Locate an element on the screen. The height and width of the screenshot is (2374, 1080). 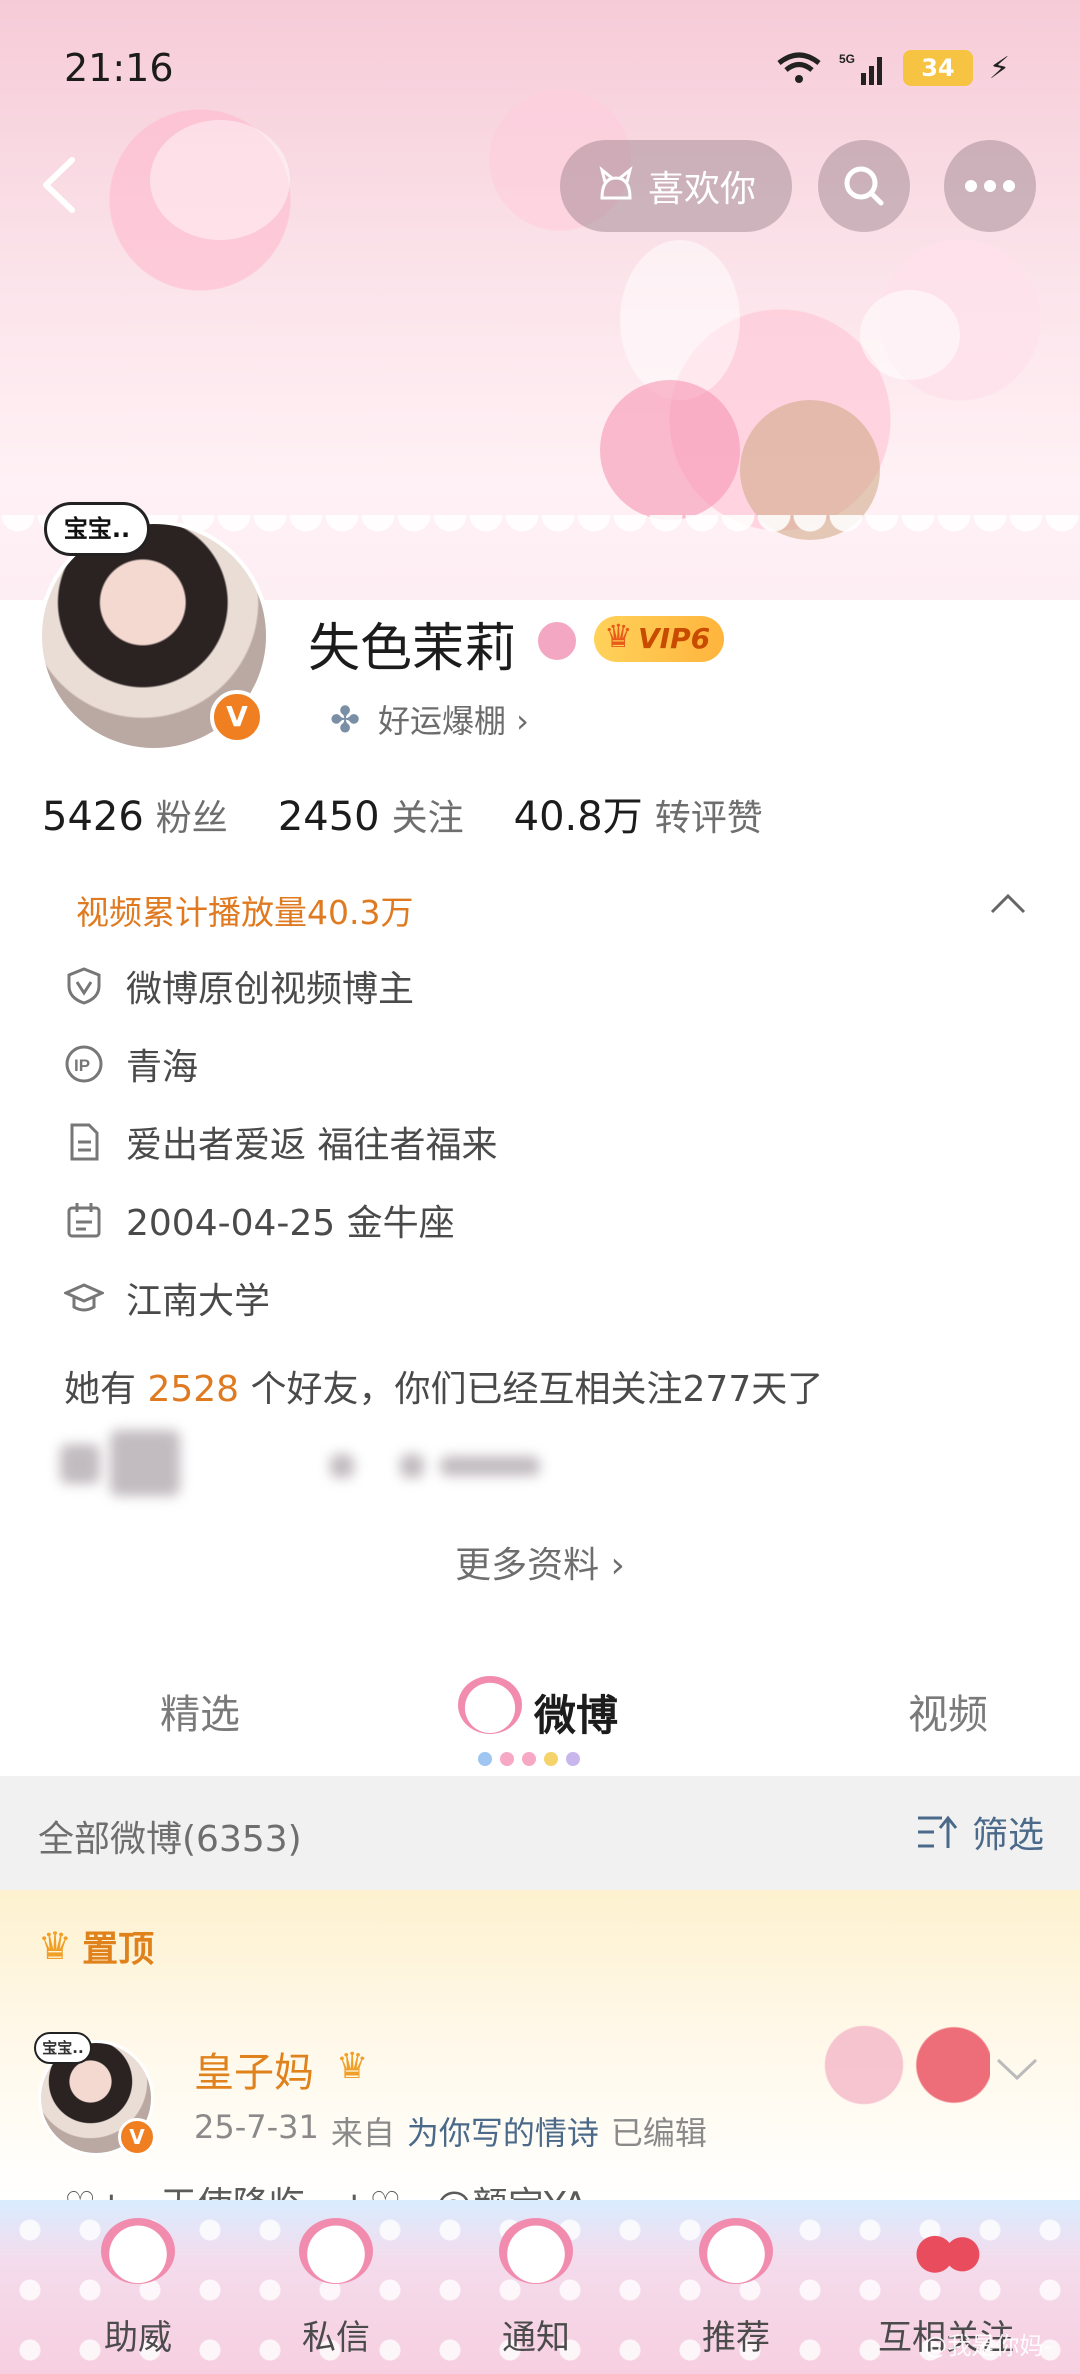
pinned-decoration is located at coordinates (900, 2065).